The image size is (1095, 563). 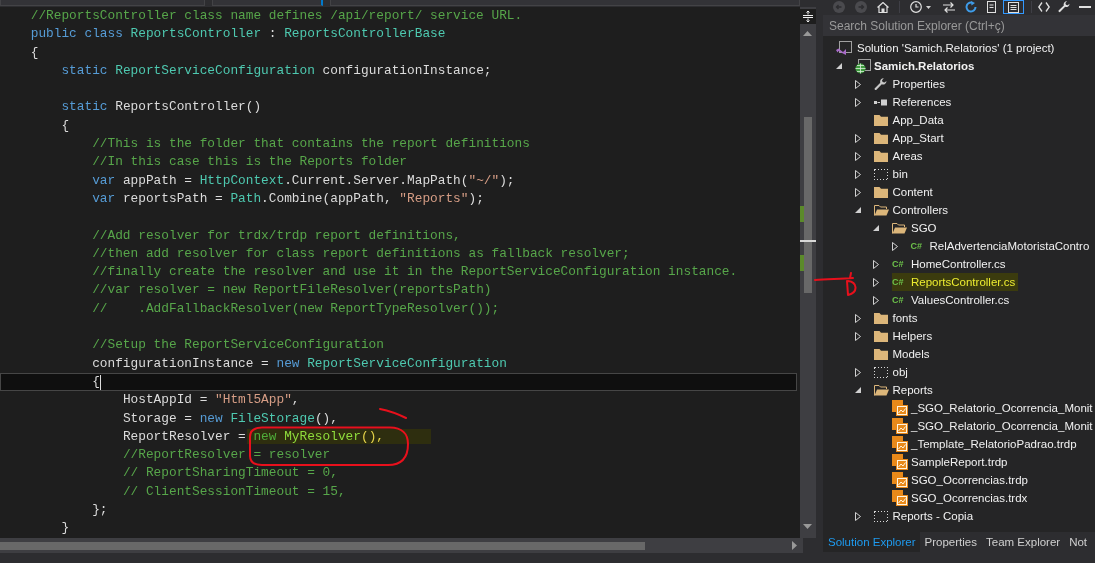 I want to click on tree-item: C# ReportsController.cs, so click(x=955, y=282).